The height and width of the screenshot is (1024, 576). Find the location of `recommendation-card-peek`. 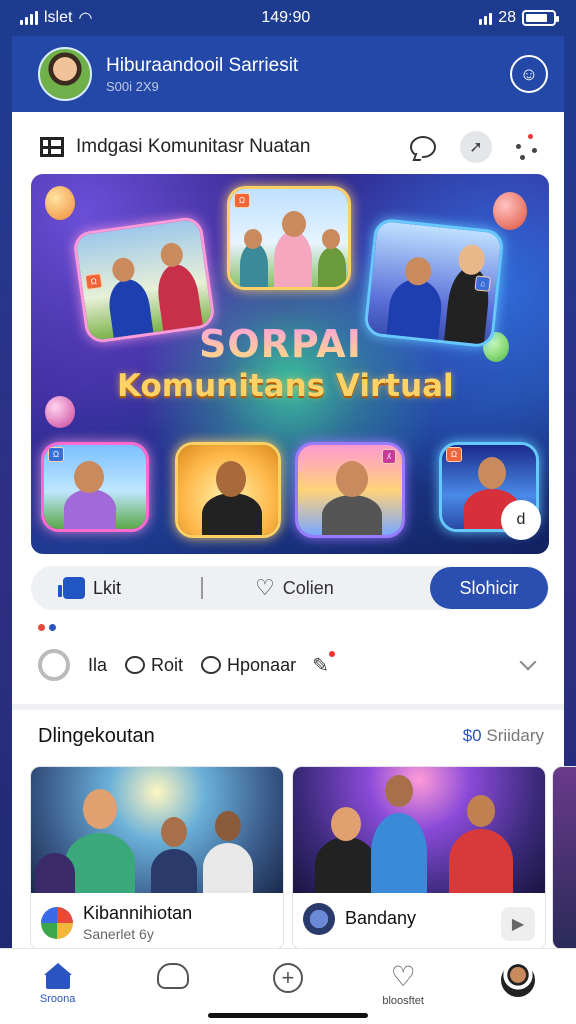

recommendation-card-peek is located at coordinates (564, 858).